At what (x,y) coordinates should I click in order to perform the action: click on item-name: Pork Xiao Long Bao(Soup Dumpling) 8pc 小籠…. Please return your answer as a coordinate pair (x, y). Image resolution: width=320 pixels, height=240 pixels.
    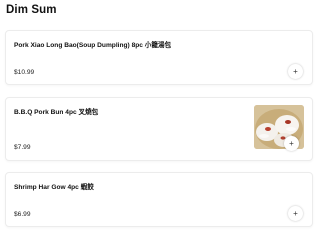
    Looking at the image, I should click on (93, 45).